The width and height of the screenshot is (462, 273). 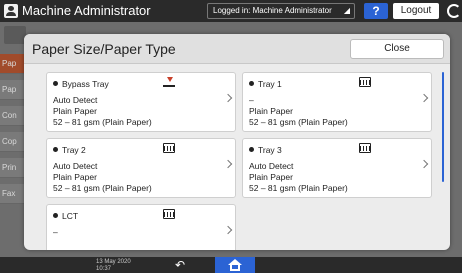 What do you see at coordinates (397, 49) in the screenshot?
I see `close-button: Close` at bounding box center [397, 49].